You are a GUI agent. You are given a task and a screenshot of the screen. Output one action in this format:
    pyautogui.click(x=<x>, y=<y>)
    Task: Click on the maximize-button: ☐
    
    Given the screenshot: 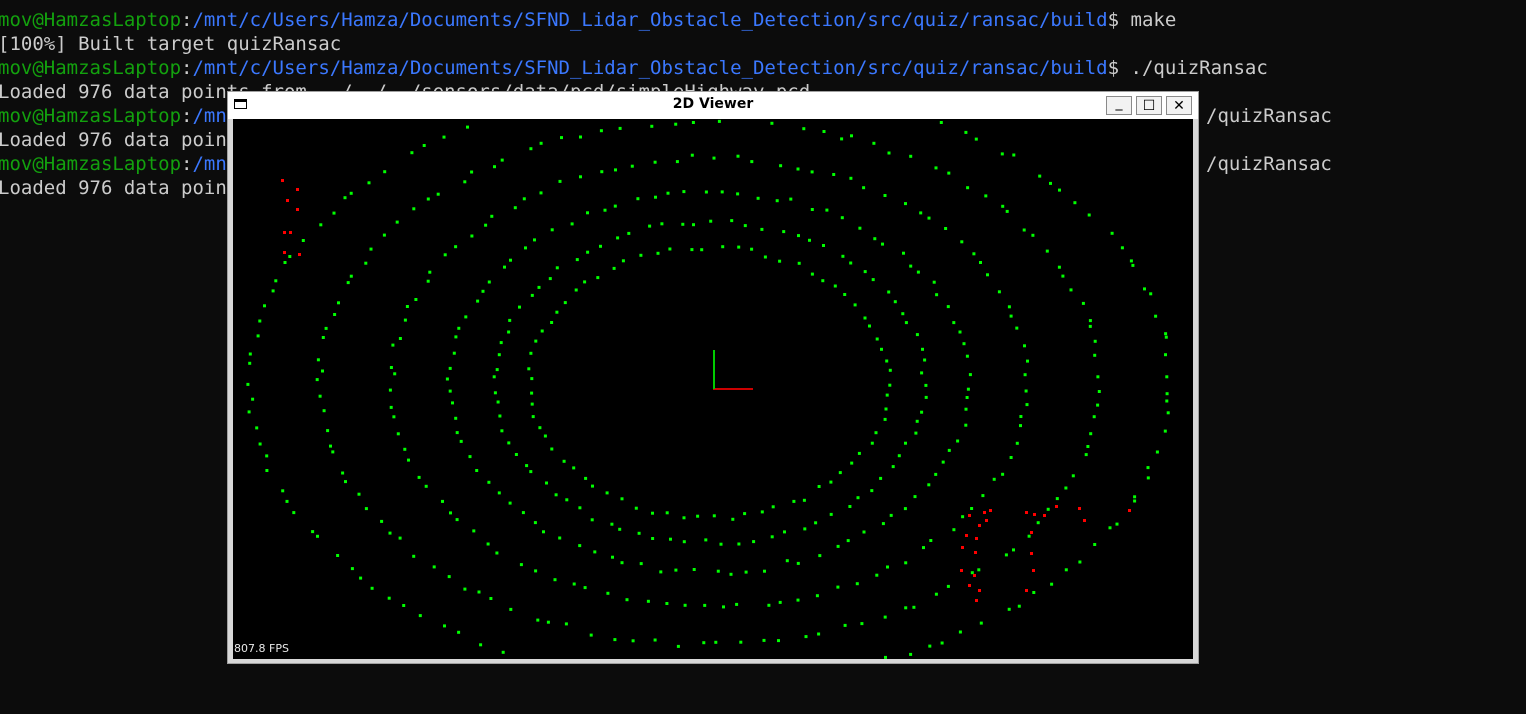 What is the action you would take?
    pyautogui.click(x=1149, y=105)
    